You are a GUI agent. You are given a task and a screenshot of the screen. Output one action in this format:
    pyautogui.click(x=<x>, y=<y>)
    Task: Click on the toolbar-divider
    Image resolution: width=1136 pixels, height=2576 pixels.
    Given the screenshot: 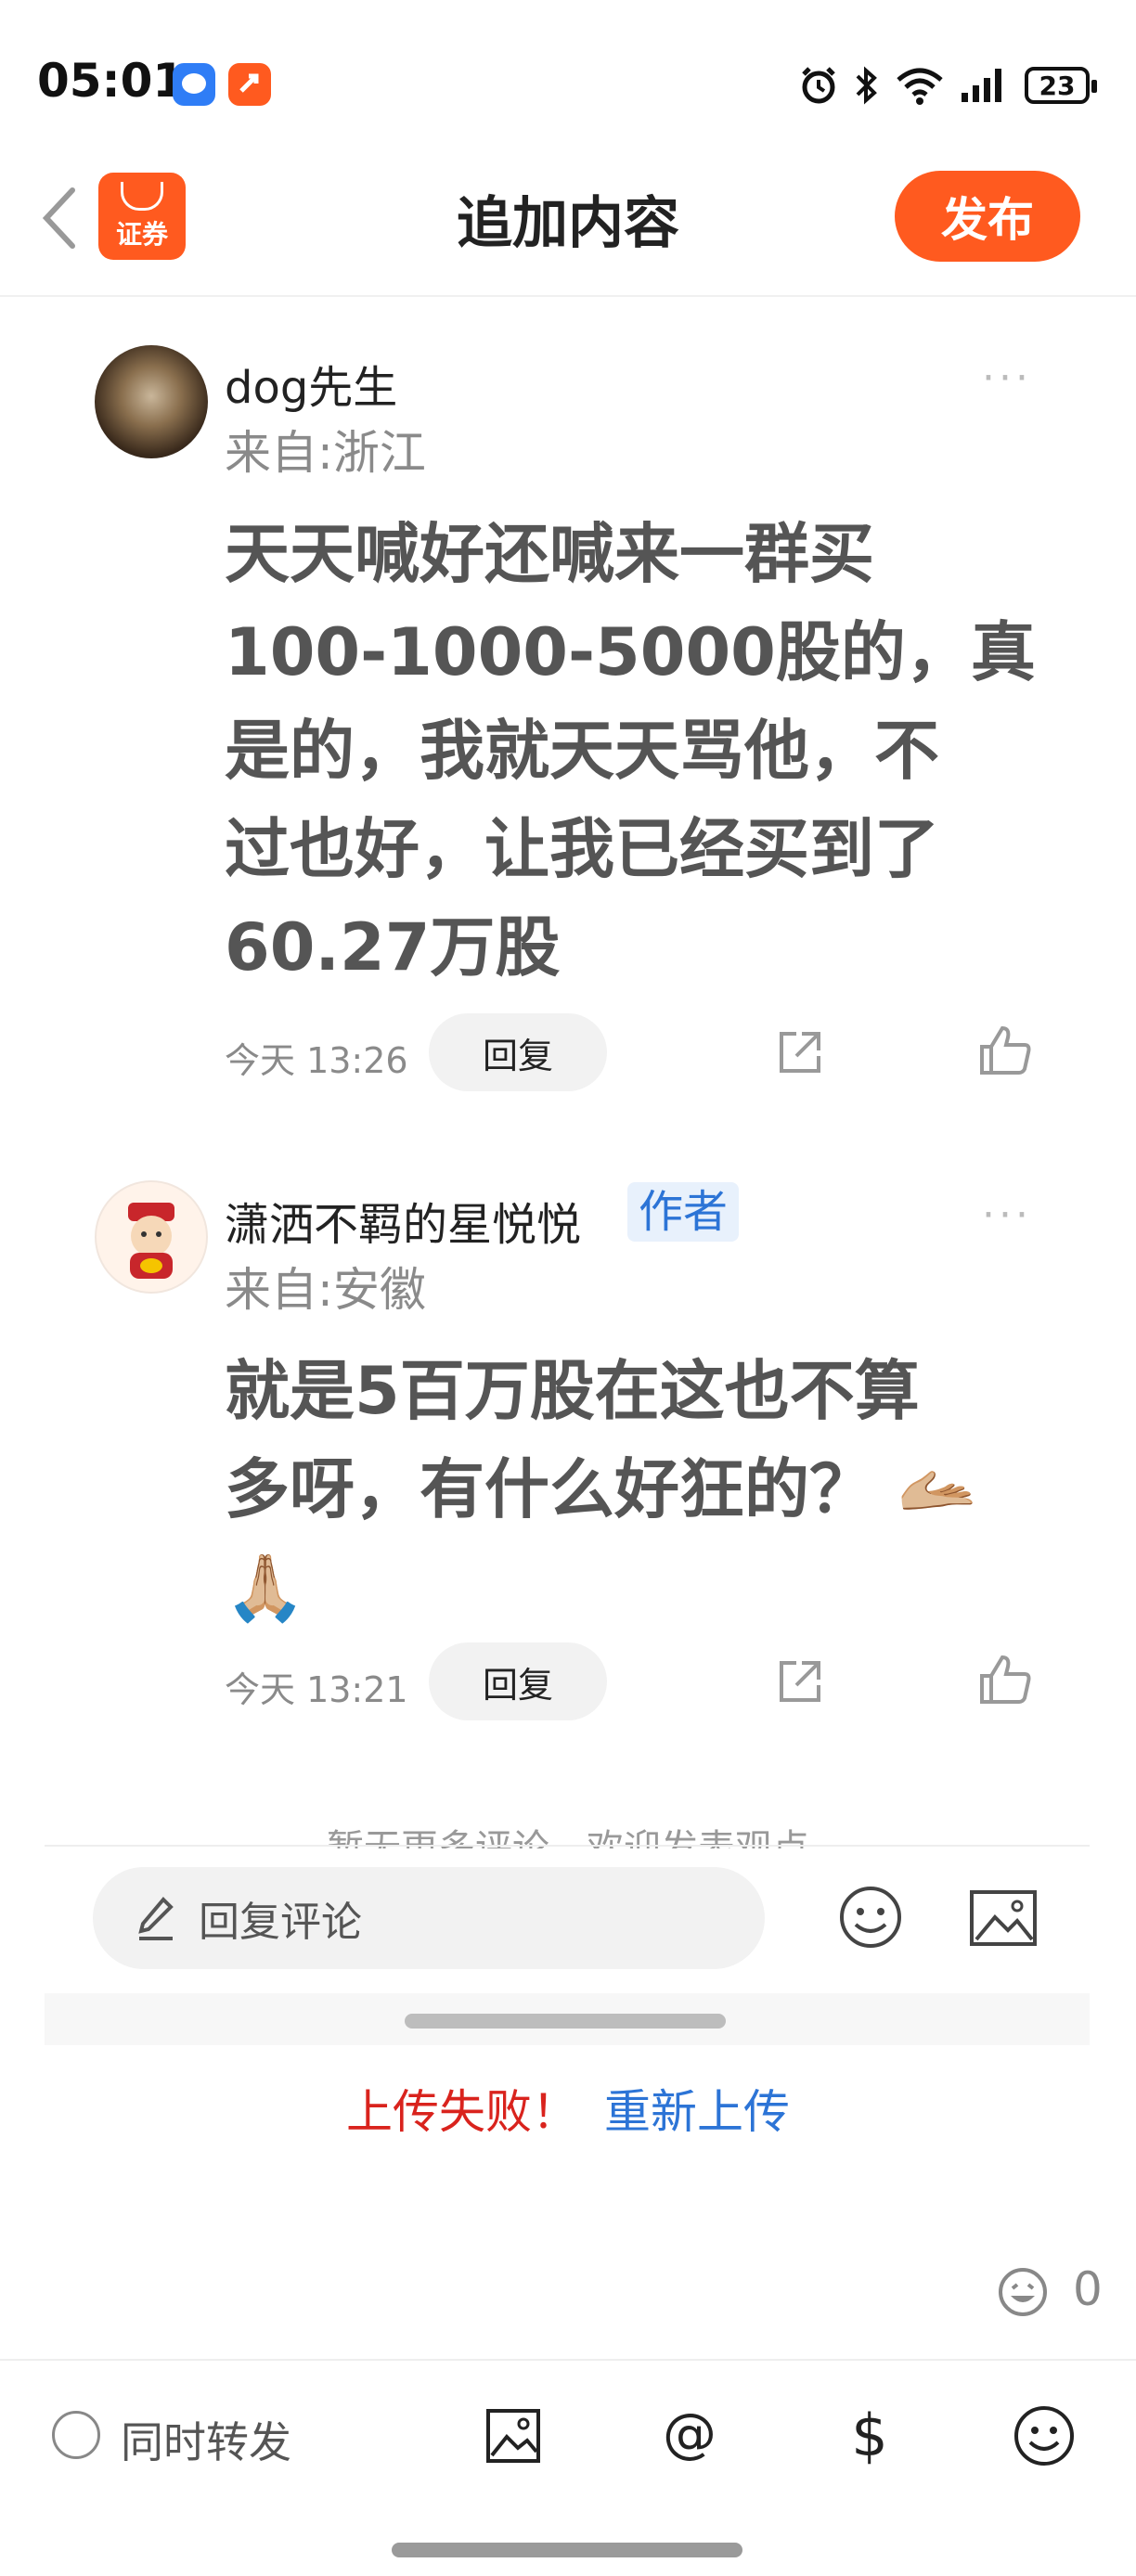 What is the action you would take?
    pyautogui.click(x=568, y=2360)
    